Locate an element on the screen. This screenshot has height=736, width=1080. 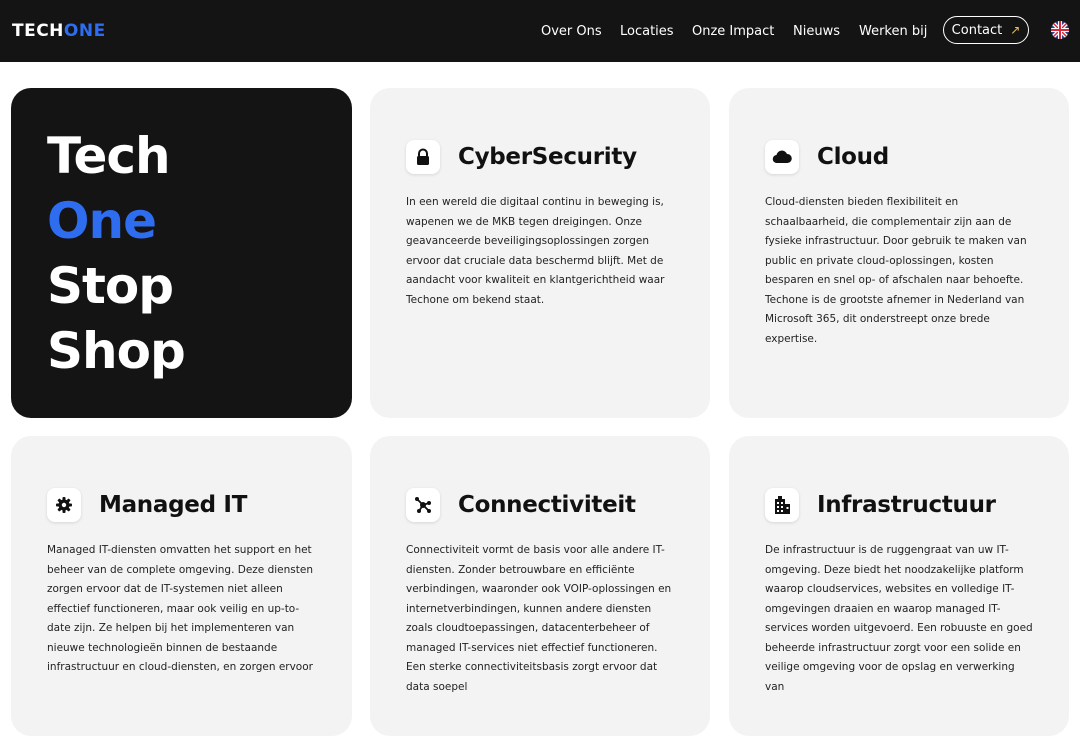
contact-button: Contact ↗ is located at coordinates (986, 30).